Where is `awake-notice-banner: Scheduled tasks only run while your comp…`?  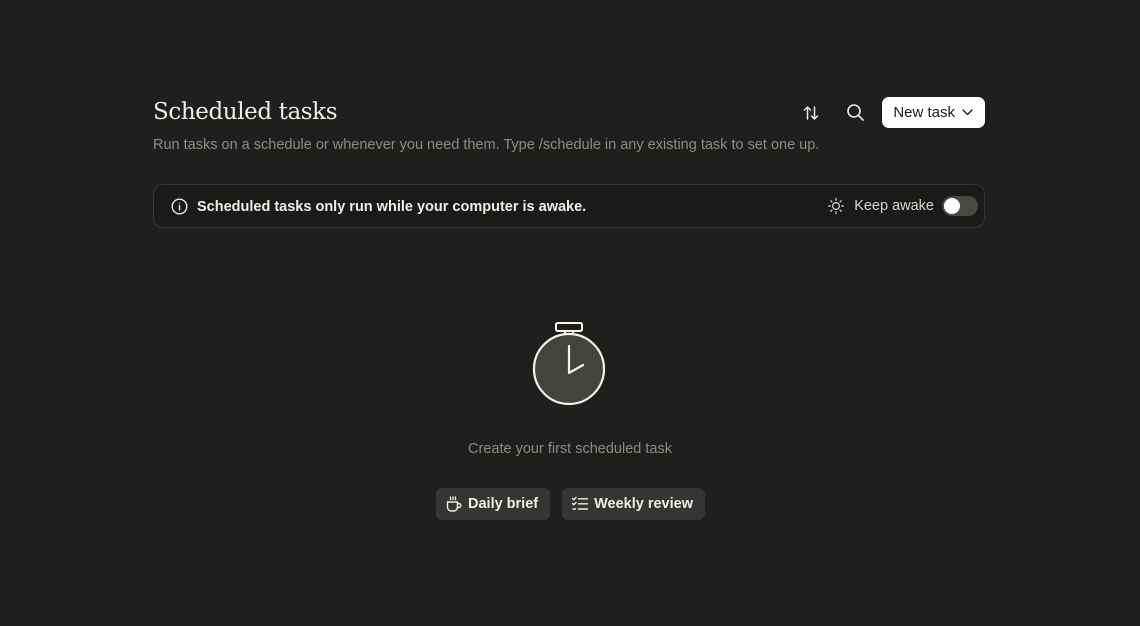
awake-notice-banner: Scheduled tasks only run while your comp… is located at coordinates (569, 206).